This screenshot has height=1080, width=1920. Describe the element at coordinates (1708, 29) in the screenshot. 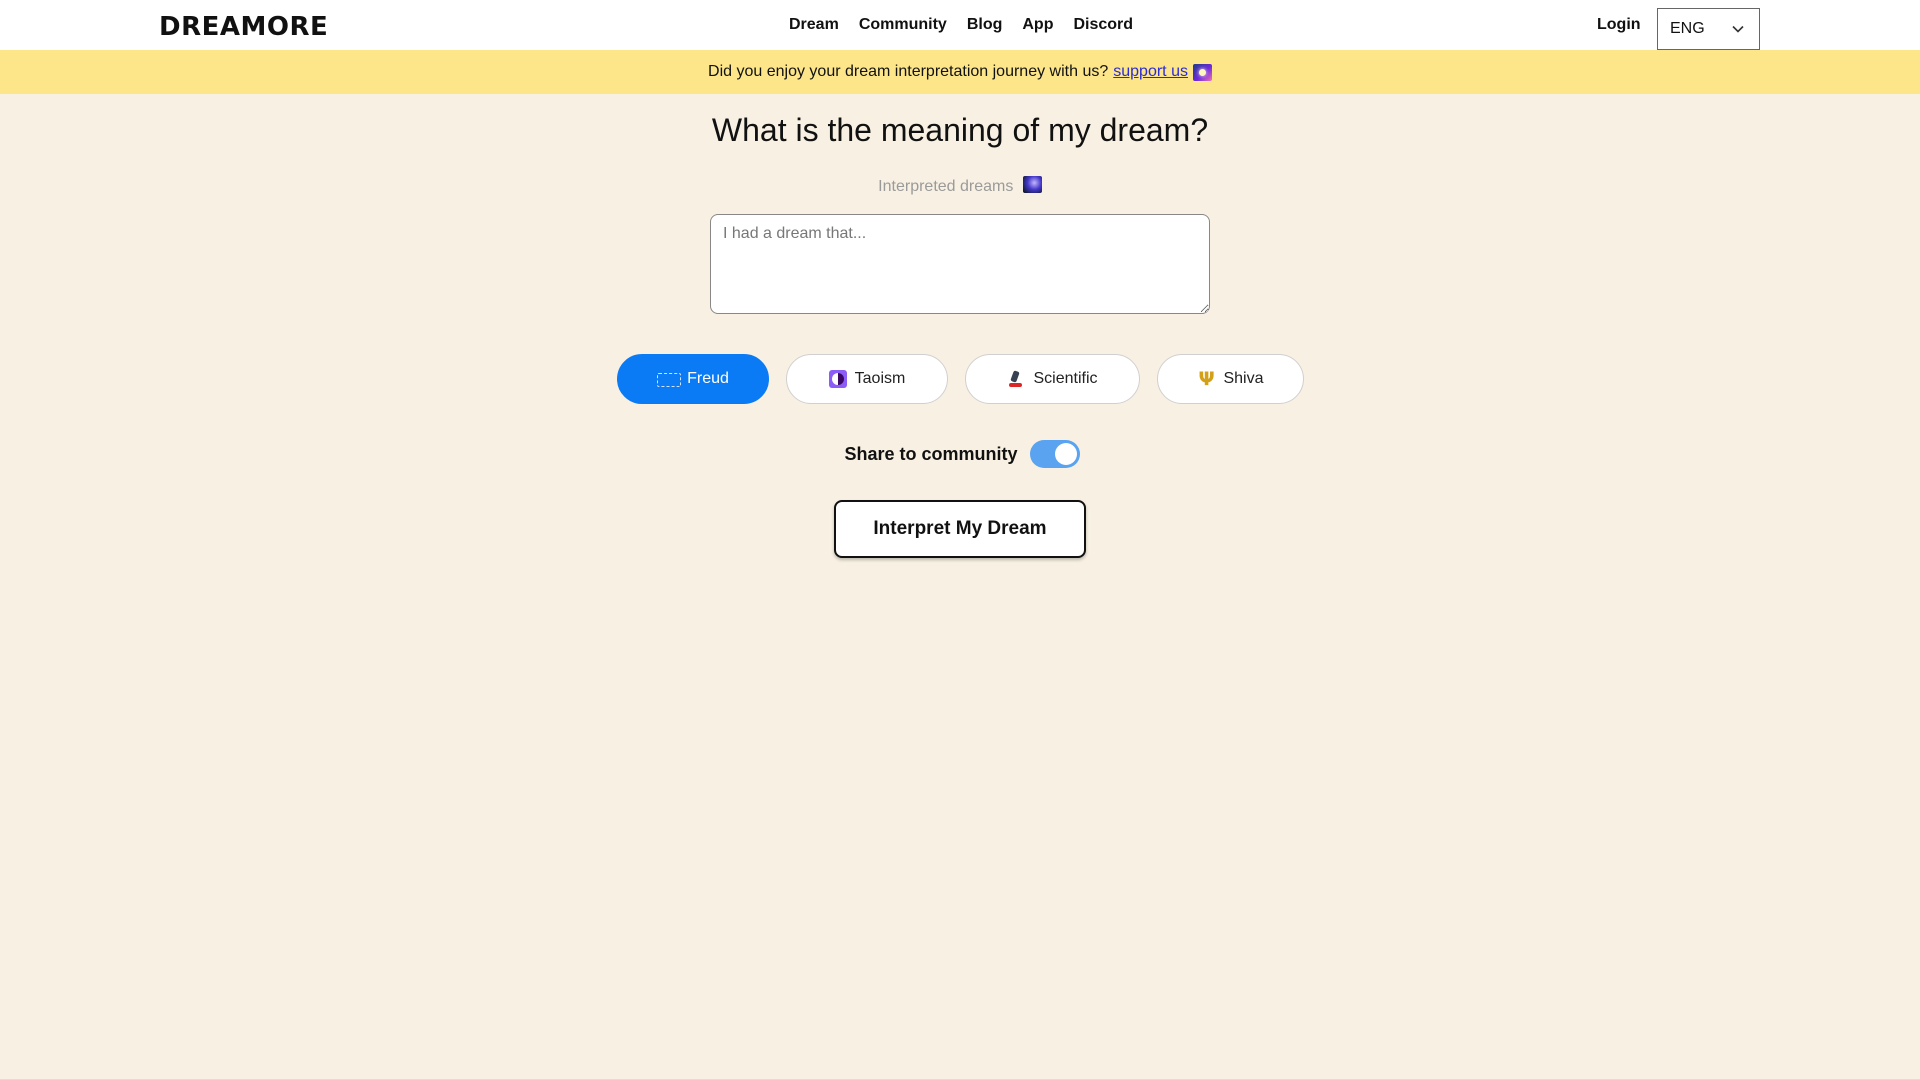

I see `language-select: ENG` at that location.